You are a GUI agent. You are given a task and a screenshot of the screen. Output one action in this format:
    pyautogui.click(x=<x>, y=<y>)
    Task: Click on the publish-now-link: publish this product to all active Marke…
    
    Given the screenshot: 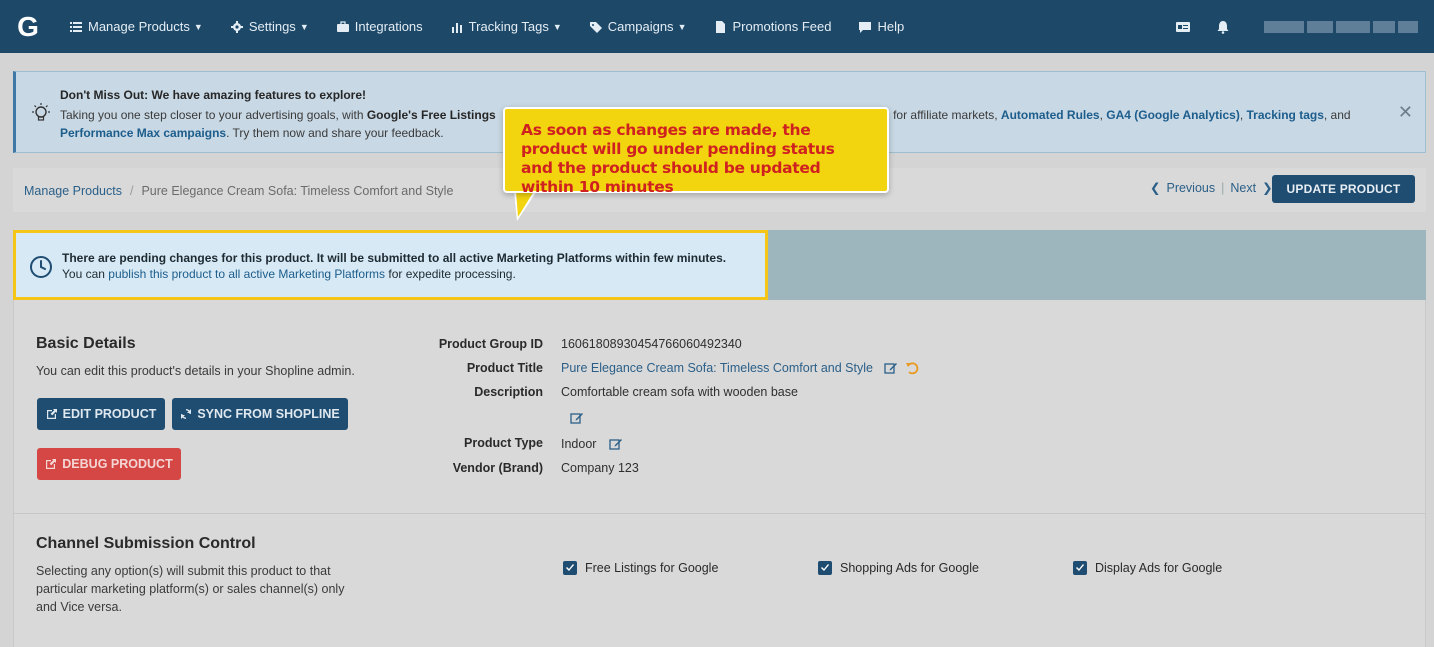 What is the action you would take?
    pyautogui.click(x=246, y=274)
    